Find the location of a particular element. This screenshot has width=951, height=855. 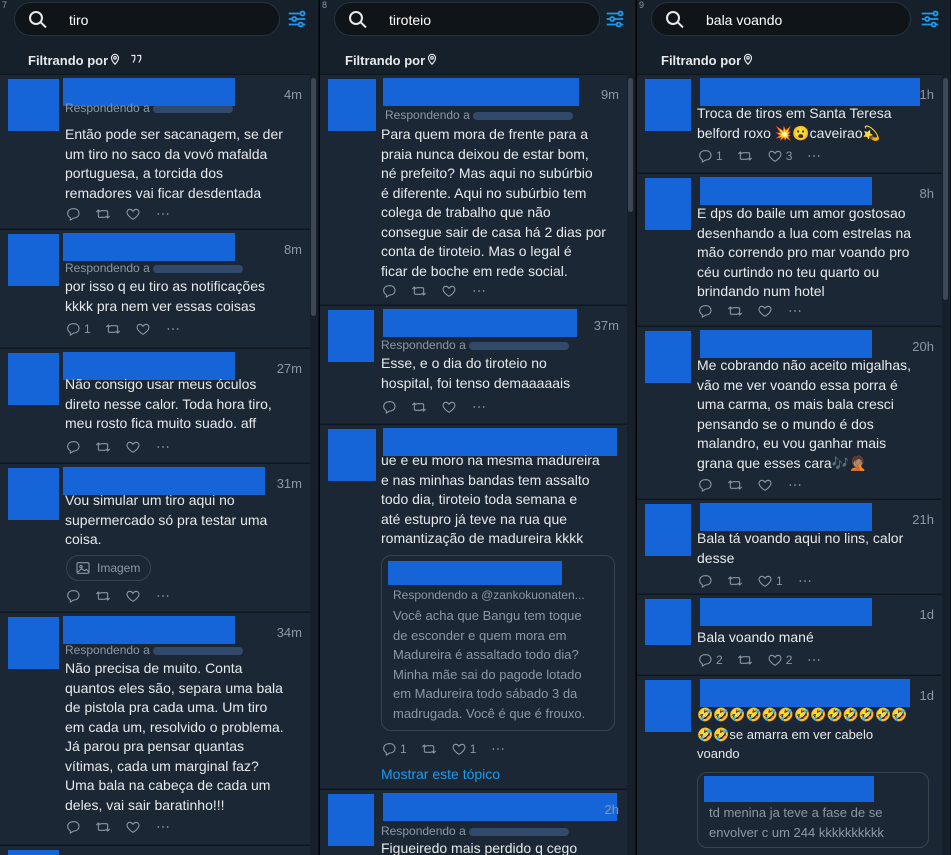

like-icon: 3 is located at coordinates (779, 156).